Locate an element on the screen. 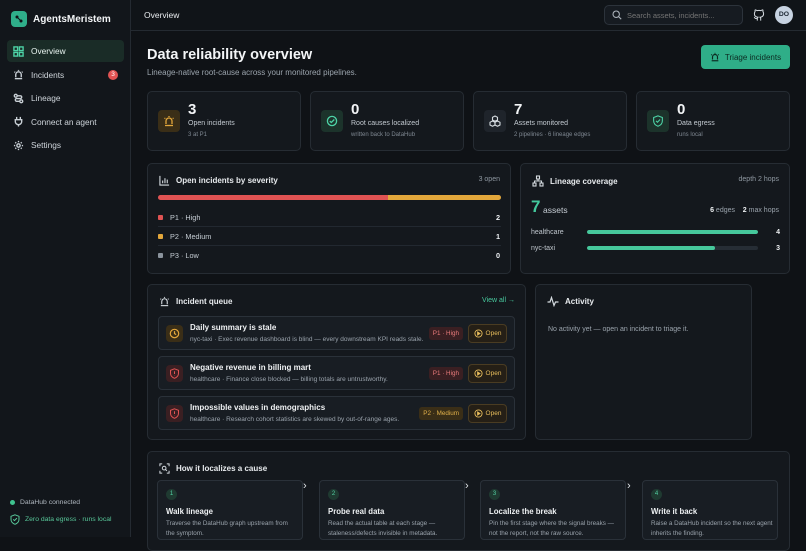 The height and width of the screenshot is (551, 806). step-title: Probe real data is located at coordinates (356, 511).